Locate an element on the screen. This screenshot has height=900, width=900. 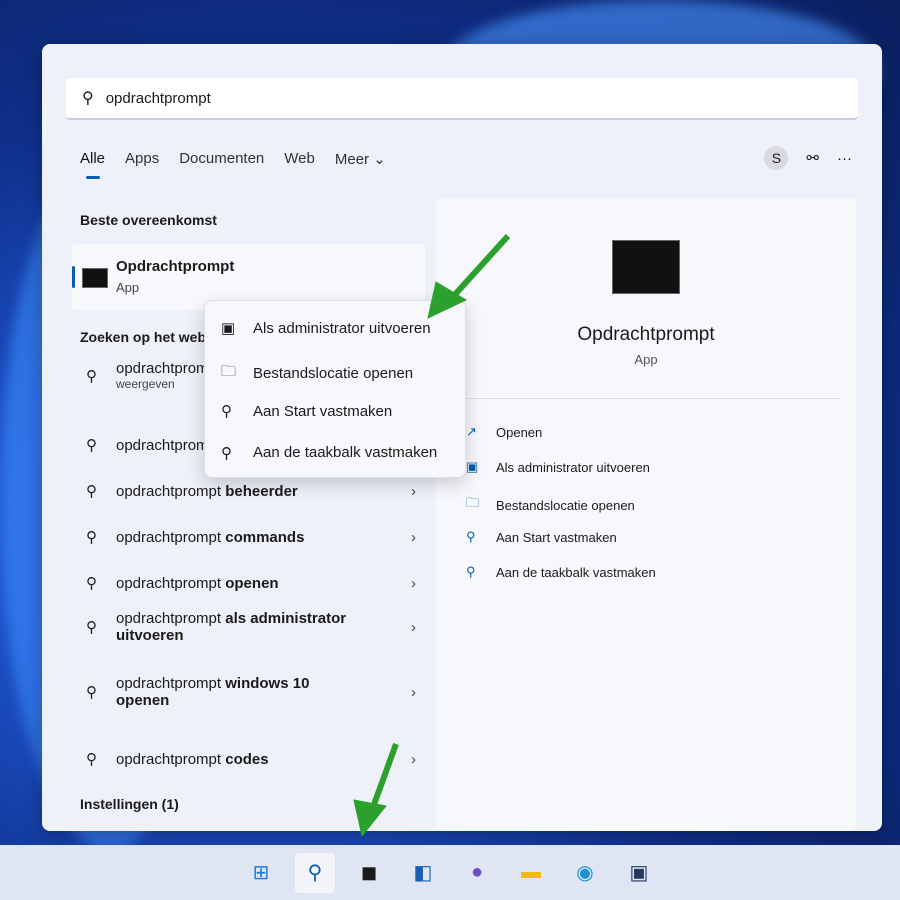
chat-icon: ● is located at coordinates (477, 873).